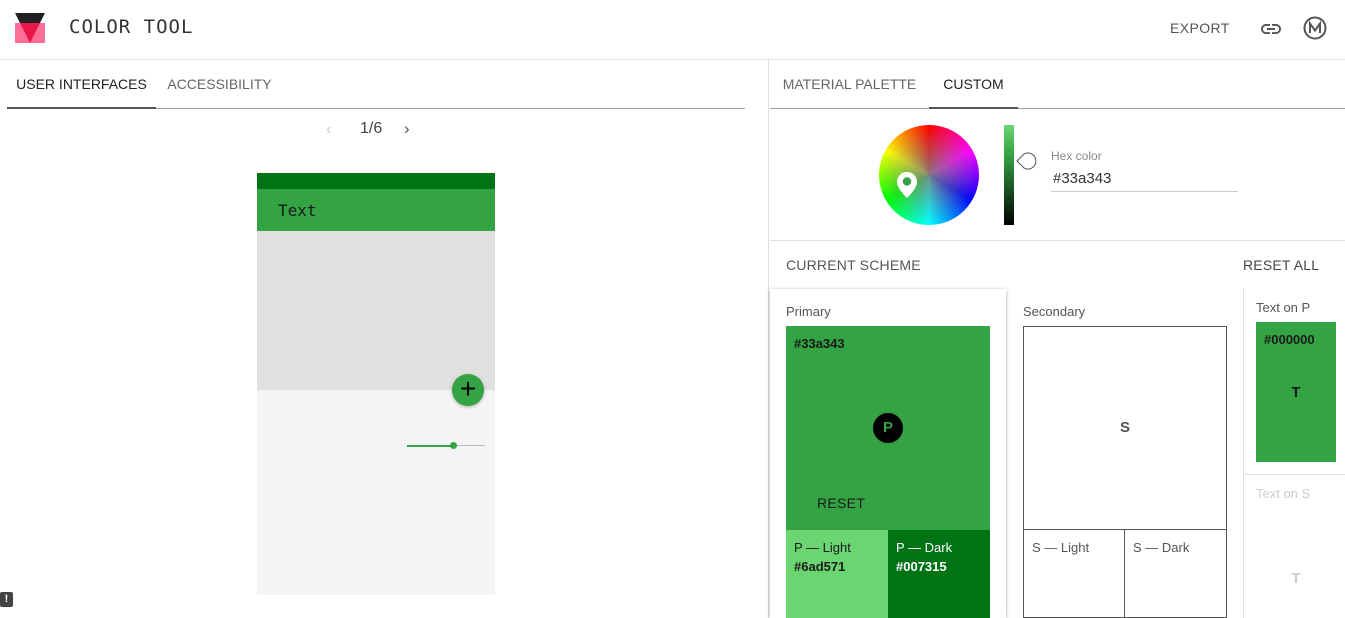 Image resolution: width=1345 pixels, height=618 pixels. I want to click on phone-preview: Text +, so click(376, 384).